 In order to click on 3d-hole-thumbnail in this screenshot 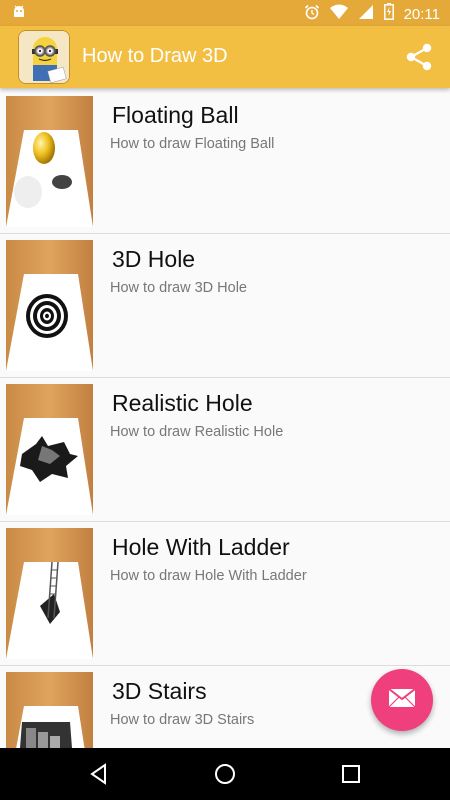, I will do `click(49, 305)`.